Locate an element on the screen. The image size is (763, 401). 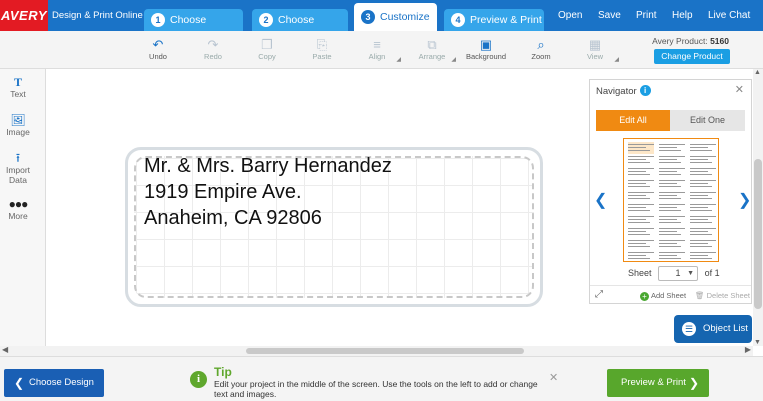
copy-icon: ❐ is located at coordinates (267, 44).